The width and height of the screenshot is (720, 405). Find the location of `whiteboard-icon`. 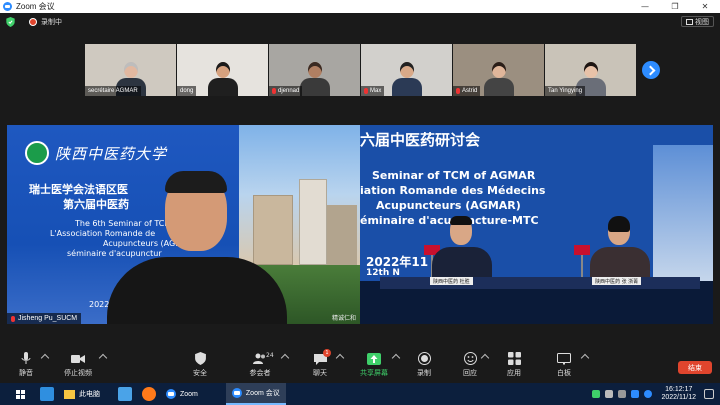

whiteboard-icon is located at coordinates (564, 358).